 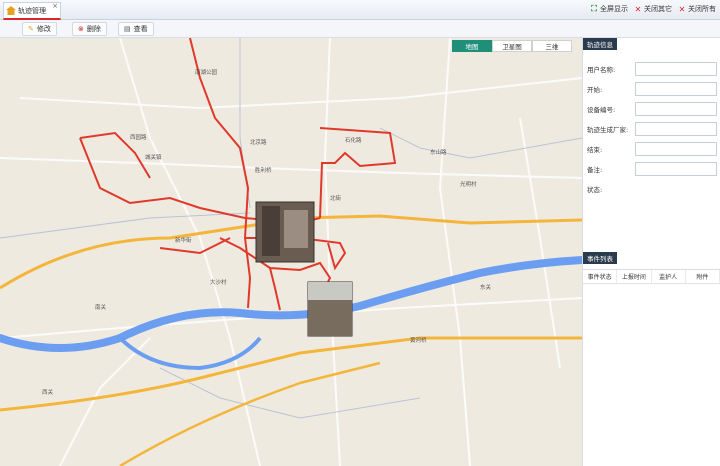 I want to click on events-table: 事件状态 上报时间 监护人 附件, so click(x=651, y=276).